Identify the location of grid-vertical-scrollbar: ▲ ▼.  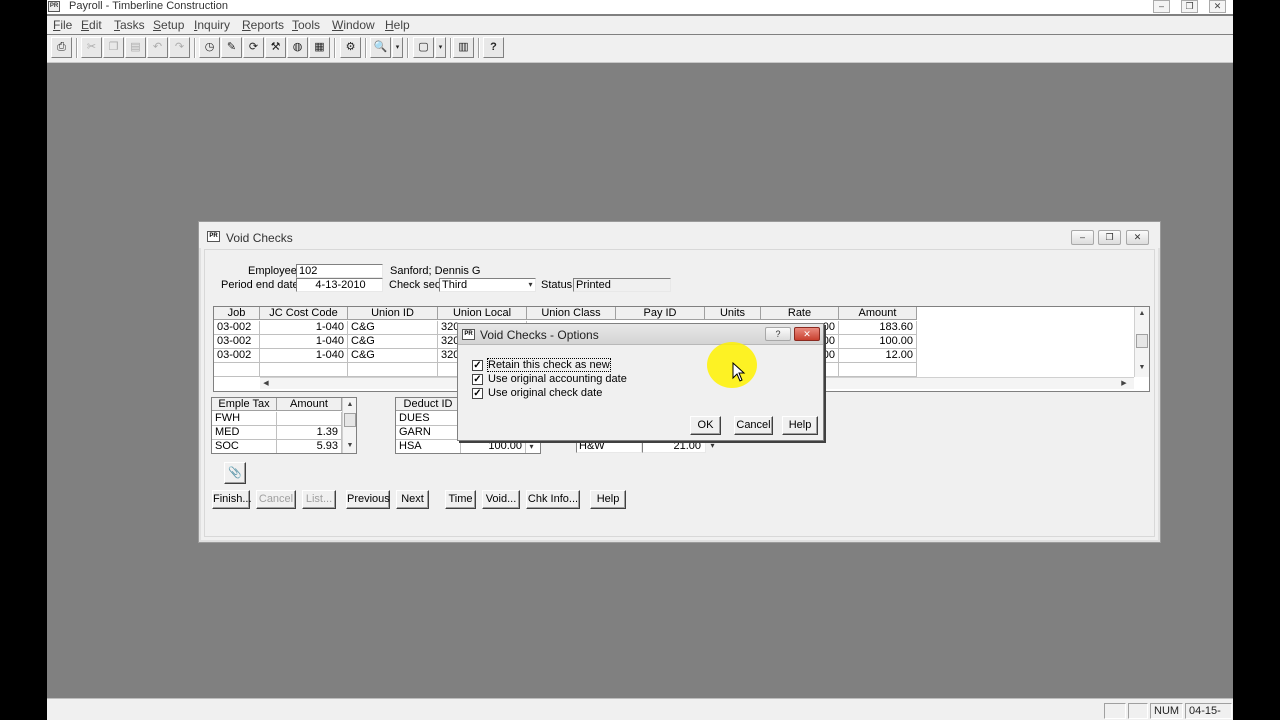
(1141, 342).